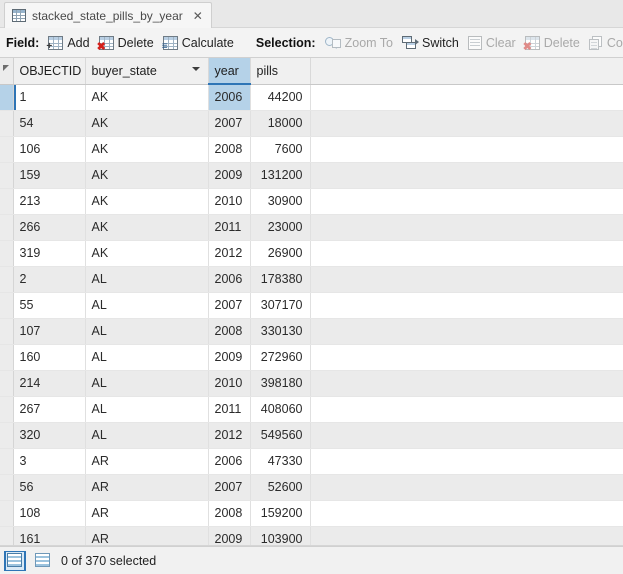  I want to click on cell-objectid: 214, so click(49, 383).